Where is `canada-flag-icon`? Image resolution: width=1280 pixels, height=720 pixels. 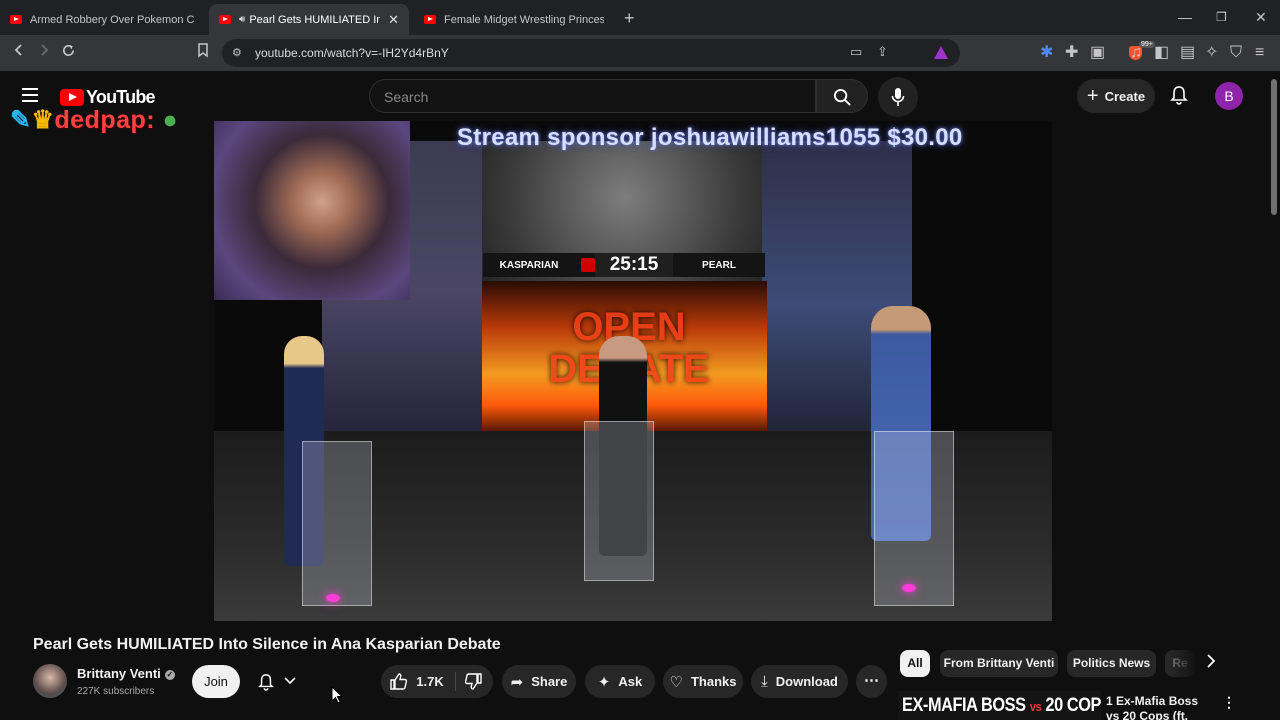
canada-flag-icon is located at coordinates (588, 265).